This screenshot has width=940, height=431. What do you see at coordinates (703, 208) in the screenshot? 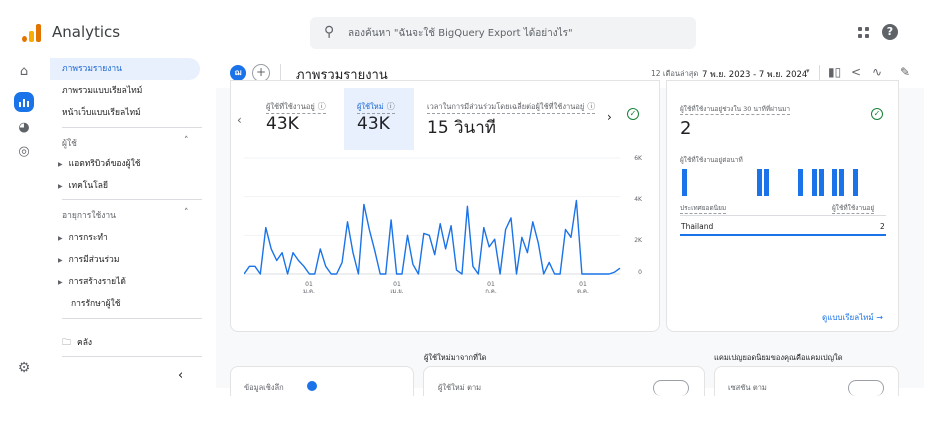
I see `table-header-country: ประเทศยอดนิยม` at bounding box center [703, 208].